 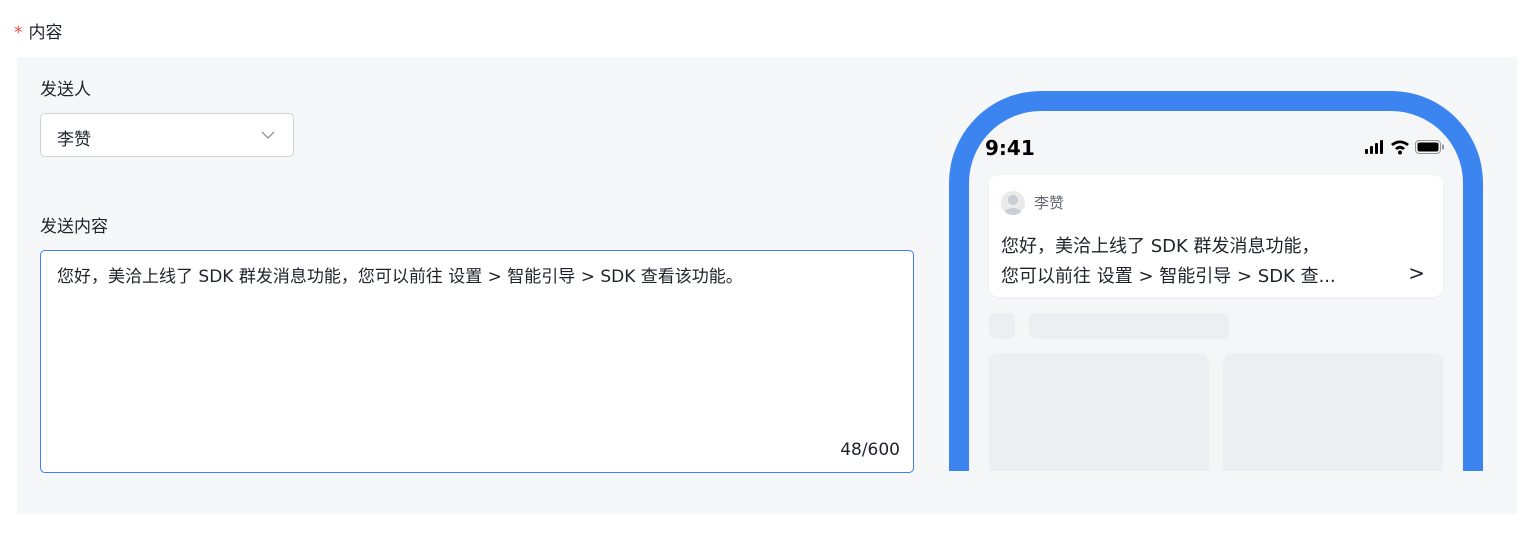 What do you see at coordinates (18, 33) in the screenshot?
I see `required-mark: *` at bounding box center [18, 33].